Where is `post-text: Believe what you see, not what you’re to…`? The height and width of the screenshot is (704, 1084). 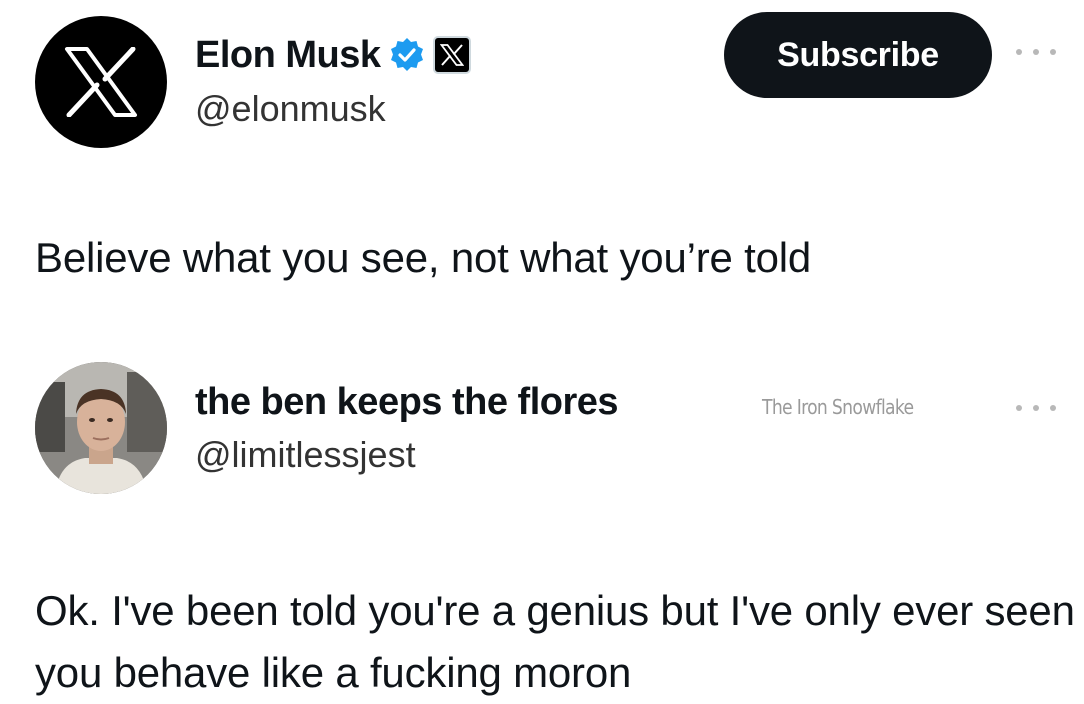
post-text: Believe what you see, not what you’re to… is located at coordinates (423, 257).